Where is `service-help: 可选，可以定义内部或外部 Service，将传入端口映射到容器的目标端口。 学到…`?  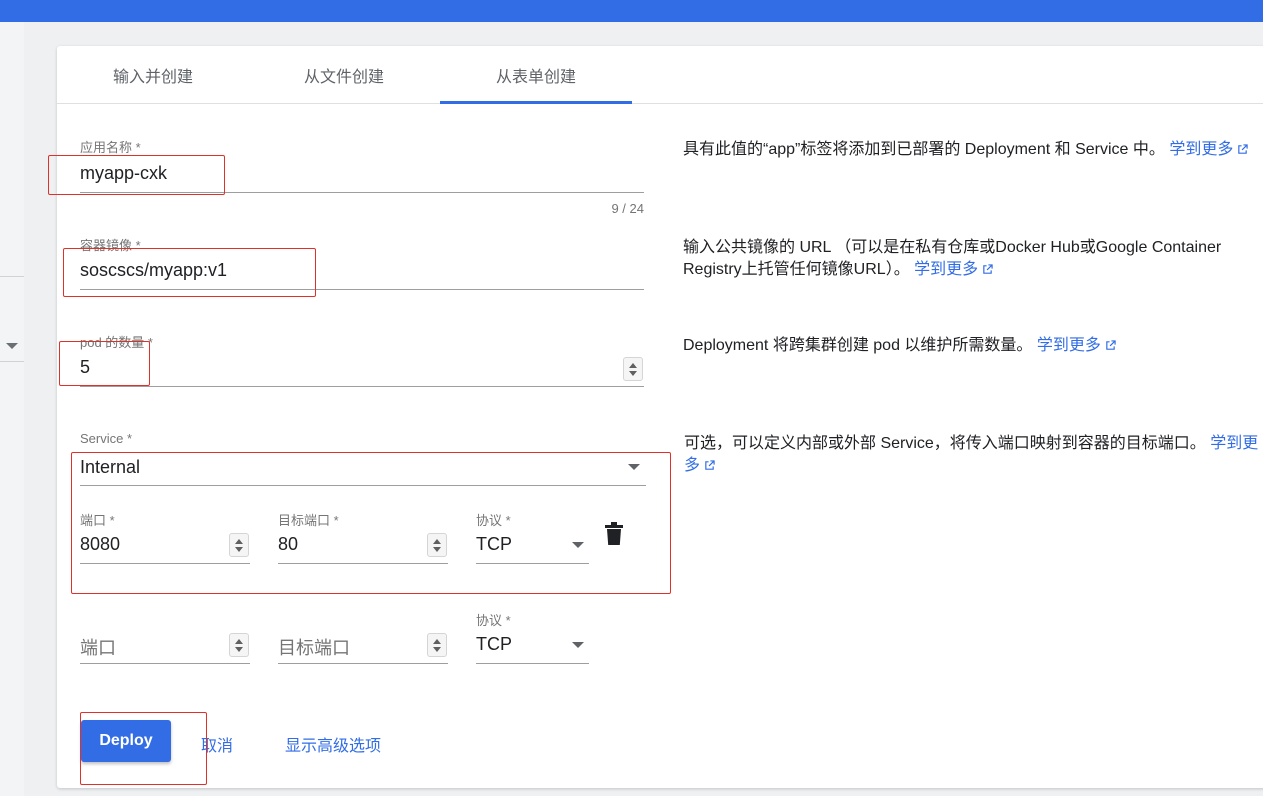 service-help: 可选，可以定义内部或外部 Service，将传入端口映射到容器的目标端口。 学到… is located at coordinates (973, 455).